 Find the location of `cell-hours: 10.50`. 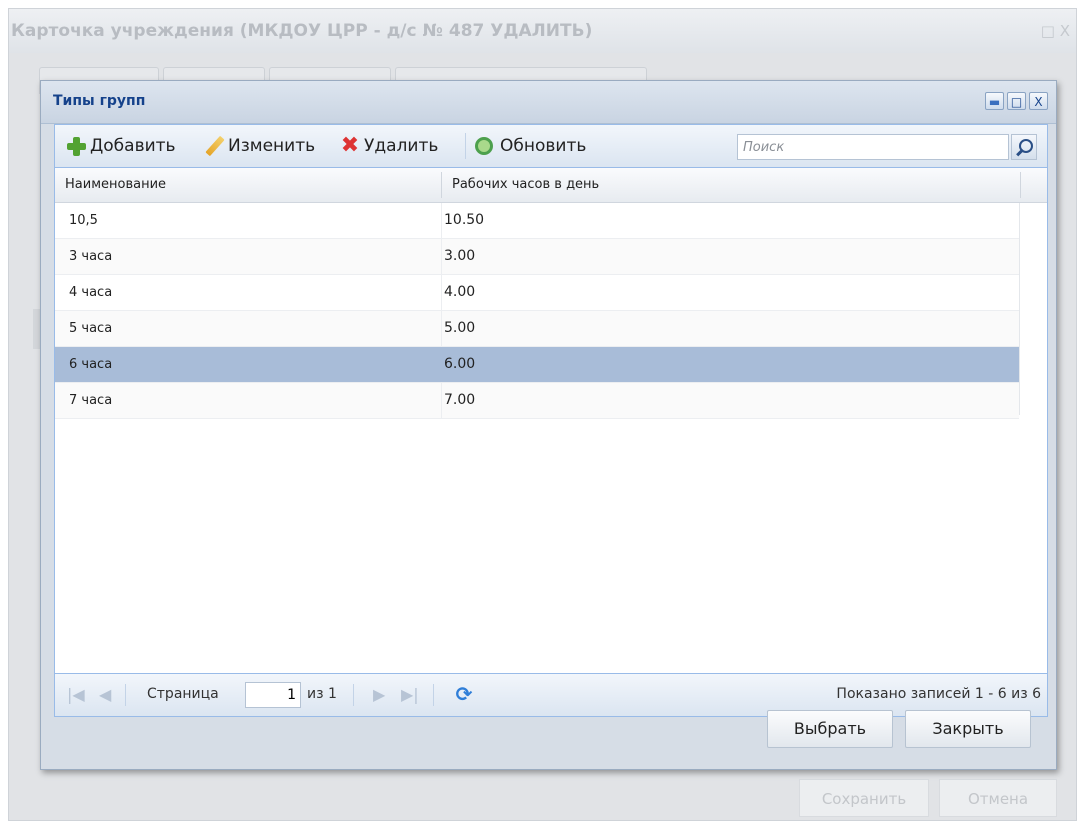

cell-hours: 10.50 is located at coordinates (464, 220).